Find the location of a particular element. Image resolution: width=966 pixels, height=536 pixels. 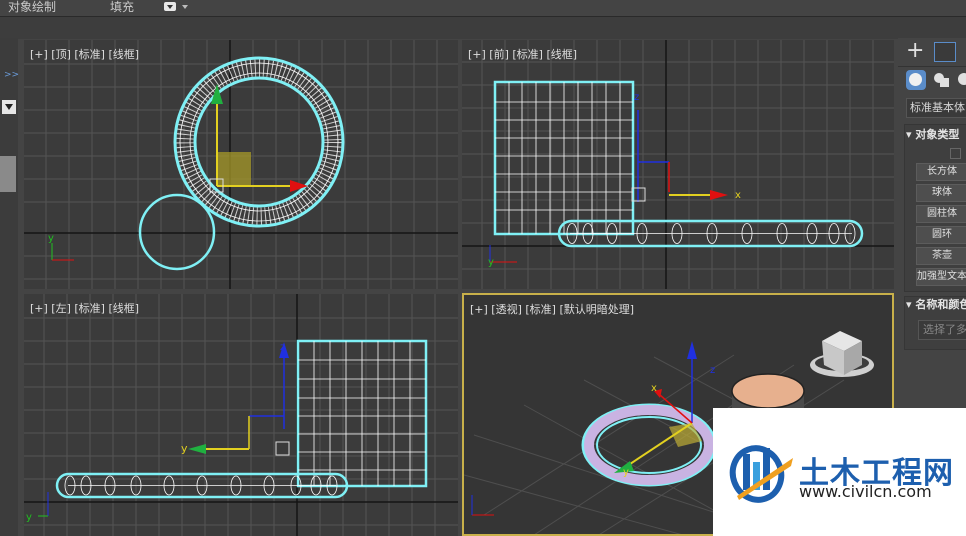

viewport-label: [+] [左] [标准] [线框] is located at coordinates (84, 308).